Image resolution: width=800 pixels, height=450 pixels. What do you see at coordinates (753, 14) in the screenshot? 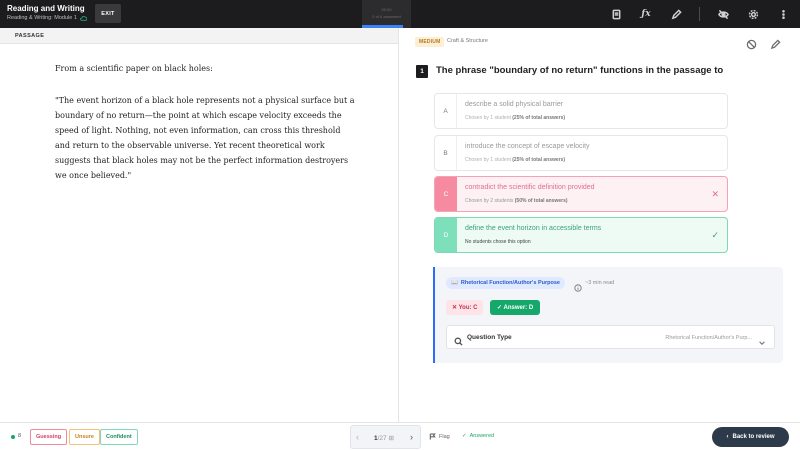
I see `settings-icon` at bounding box center [753, 14].